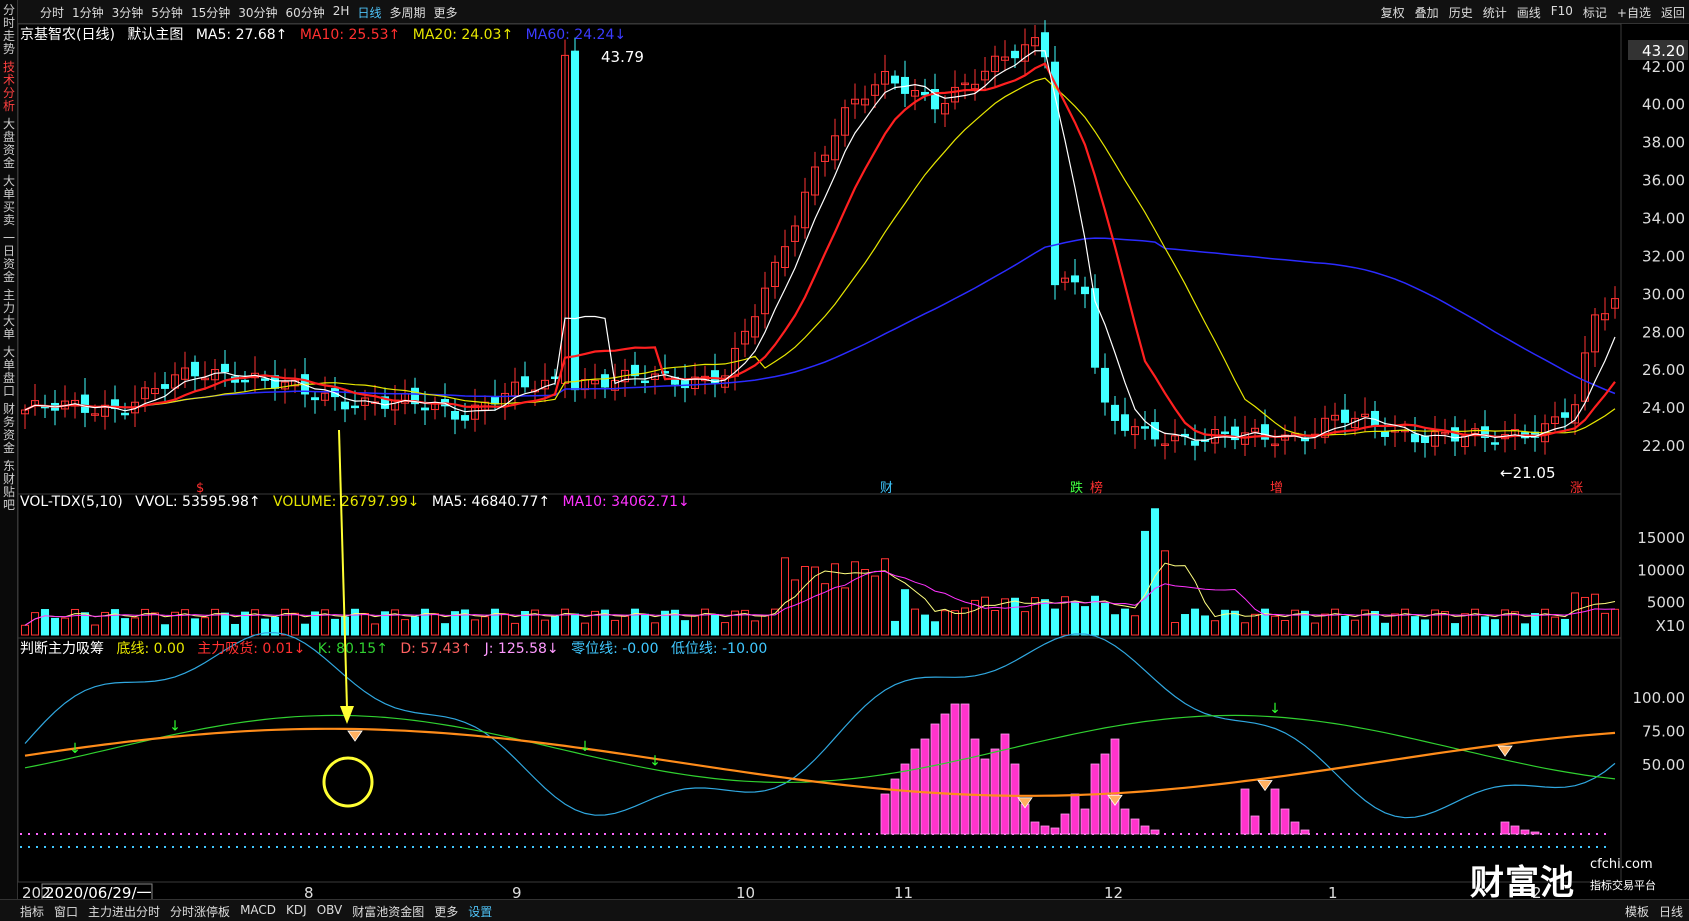 The image size is (1689, 921). Describe the element at coordinates (1670, 626) in the screenshot. I see `volume-unit: X10` at that location.